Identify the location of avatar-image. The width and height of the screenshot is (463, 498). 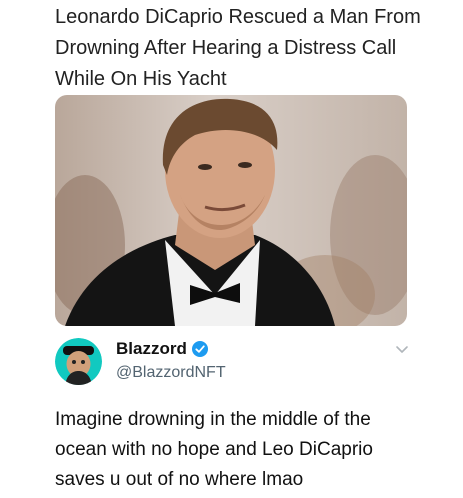
(78, 361).